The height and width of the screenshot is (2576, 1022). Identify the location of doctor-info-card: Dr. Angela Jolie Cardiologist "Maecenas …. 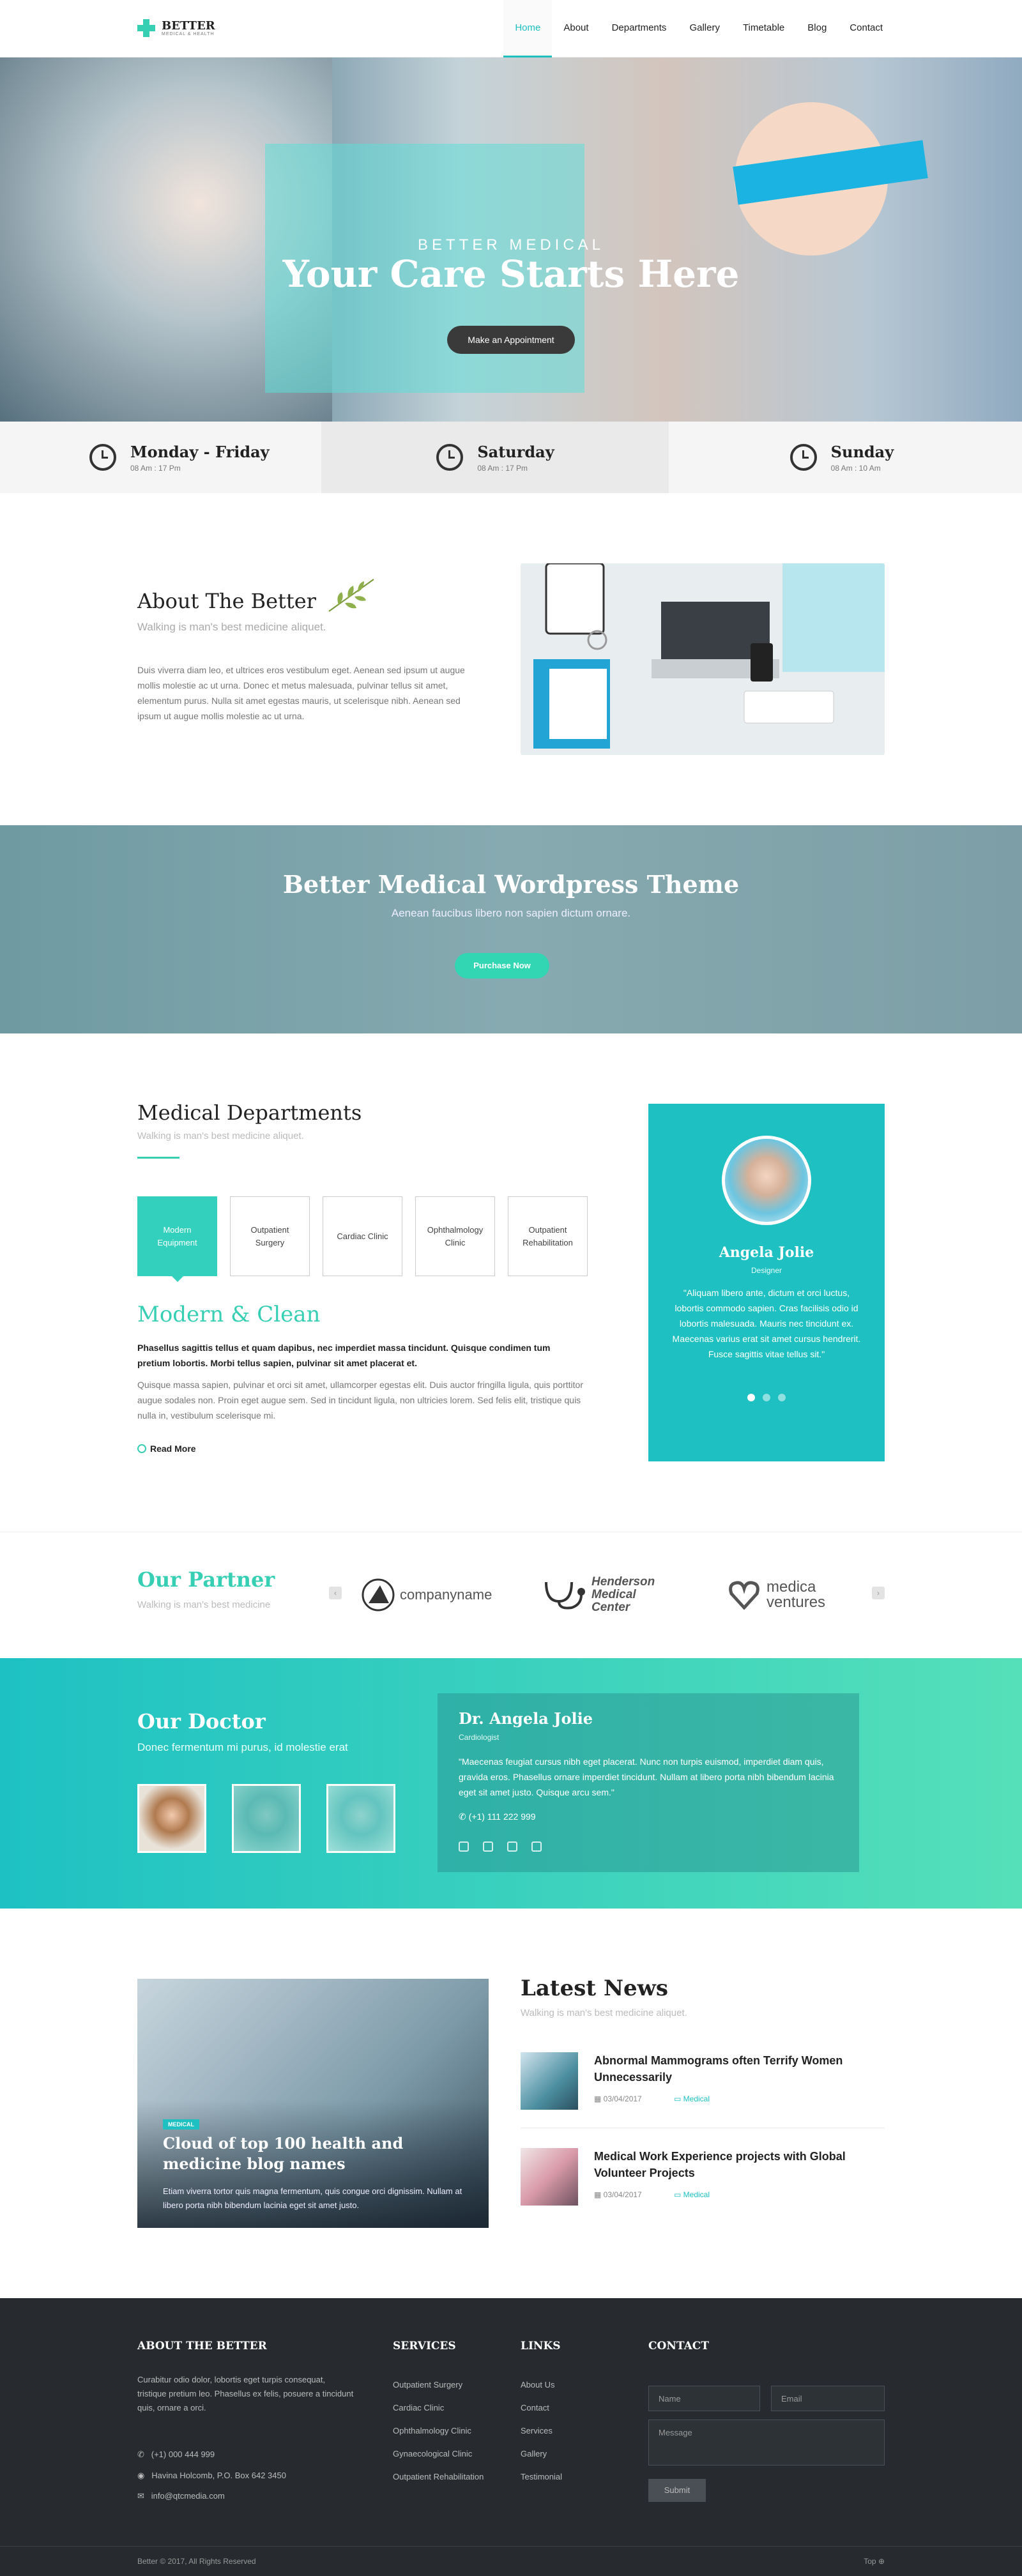
(648, 1782).